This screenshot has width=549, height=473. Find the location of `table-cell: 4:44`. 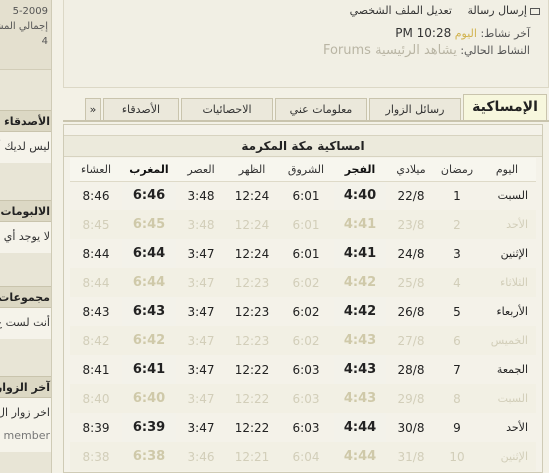

table-cell: 4:44 is located at coordinates (360, 456).